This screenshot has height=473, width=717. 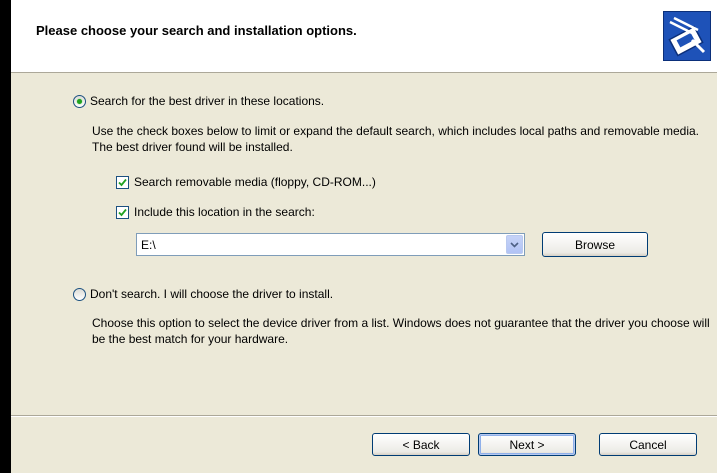 What do you see at coordinates (527, 444) in the screenshot?
I see `next-button: Next >` at bounding box center [527, 444].